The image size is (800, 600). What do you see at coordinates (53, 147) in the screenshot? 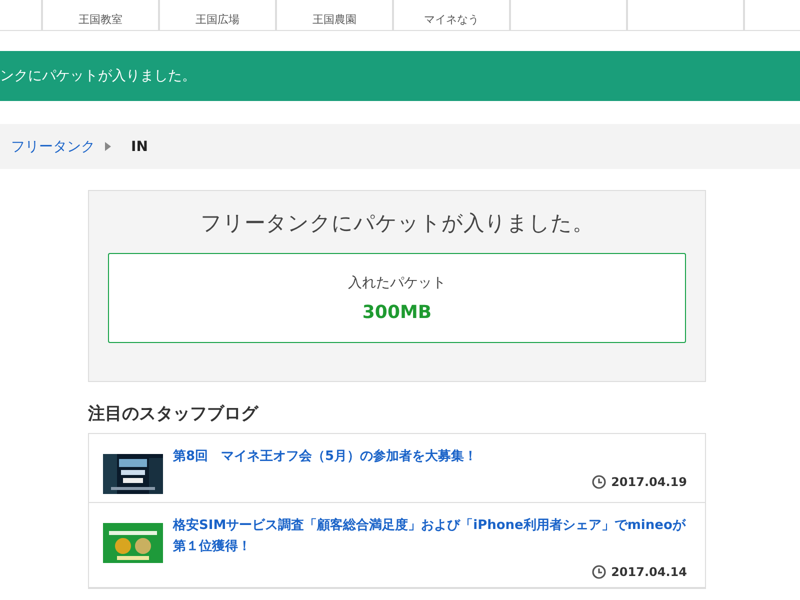
I see `breadcrumb-link: フリータンク` at bounding box center [53, 147].